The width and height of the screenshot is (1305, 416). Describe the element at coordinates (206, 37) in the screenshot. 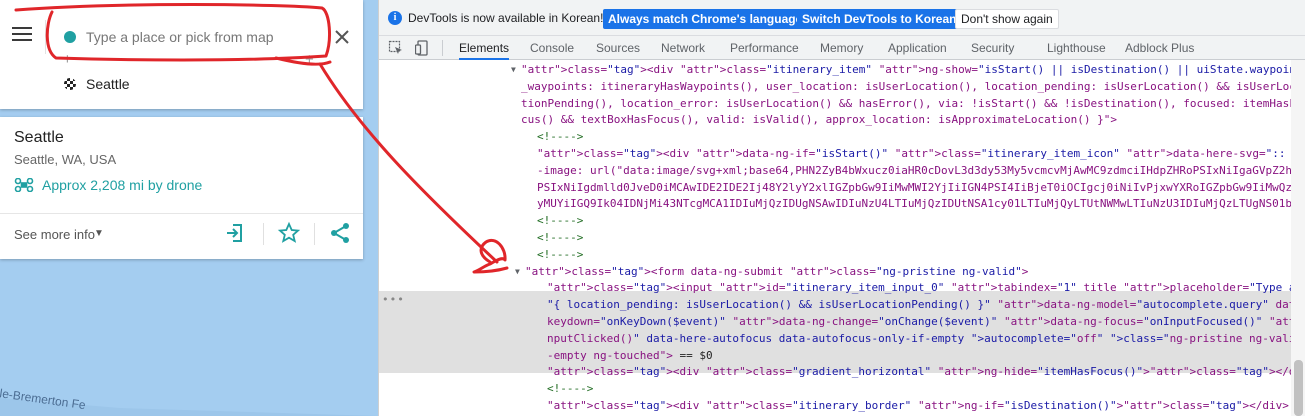

I see `search-input` at that location.